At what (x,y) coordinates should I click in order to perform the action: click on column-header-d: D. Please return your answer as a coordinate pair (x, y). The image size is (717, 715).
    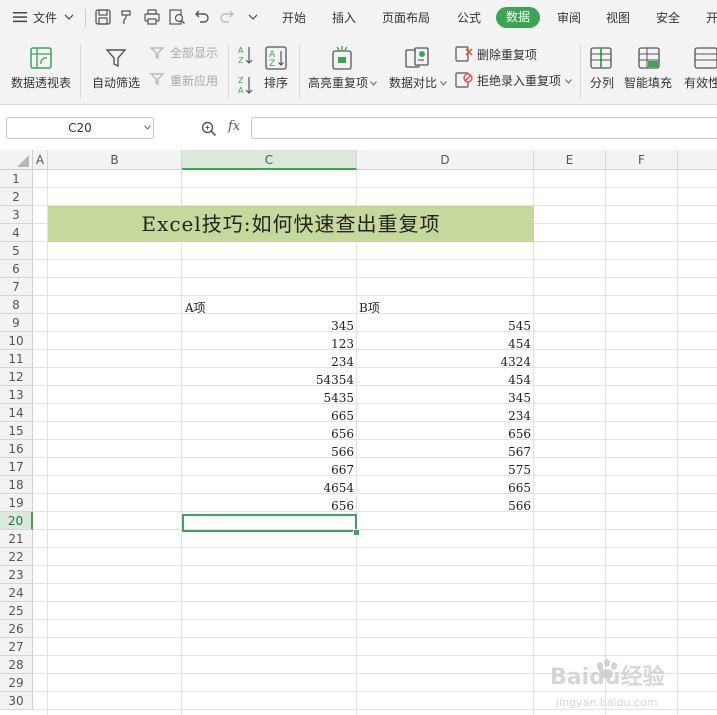
    Looking at the image, I should click on (445, 160).